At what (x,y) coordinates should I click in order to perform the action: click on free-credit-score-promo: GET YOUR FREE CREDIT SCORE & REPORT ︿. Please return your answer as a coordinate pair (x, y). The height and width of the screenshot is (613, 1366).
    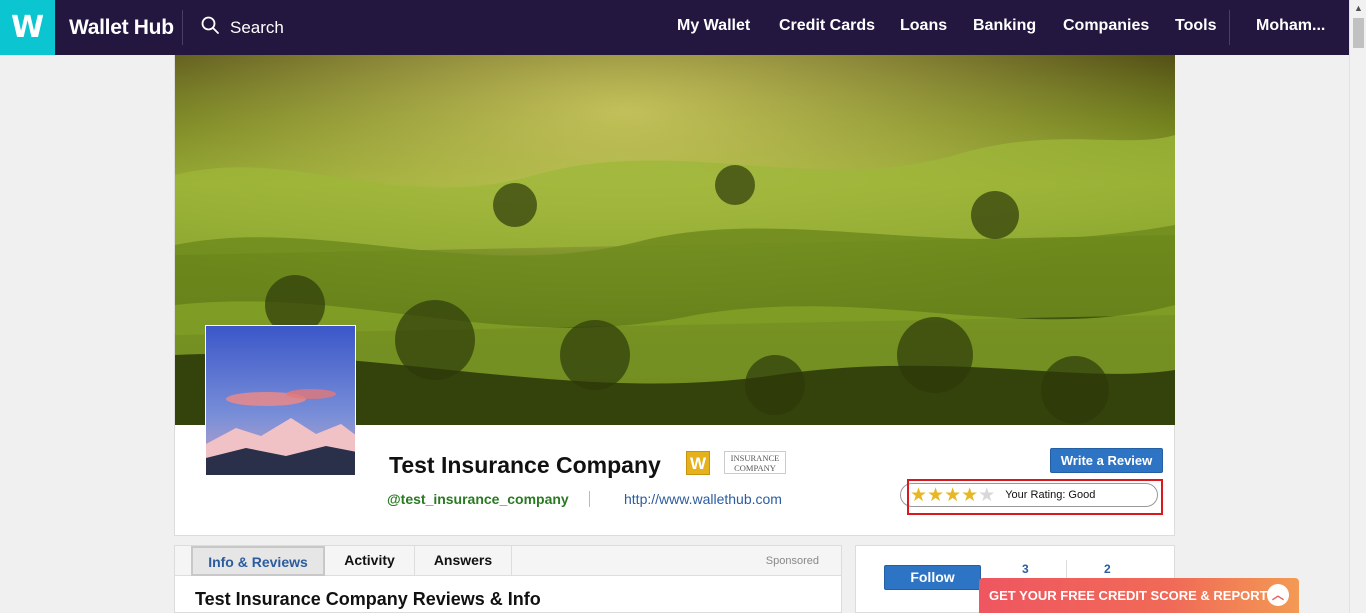
    Looking at the image, I should click on (1139, 595).